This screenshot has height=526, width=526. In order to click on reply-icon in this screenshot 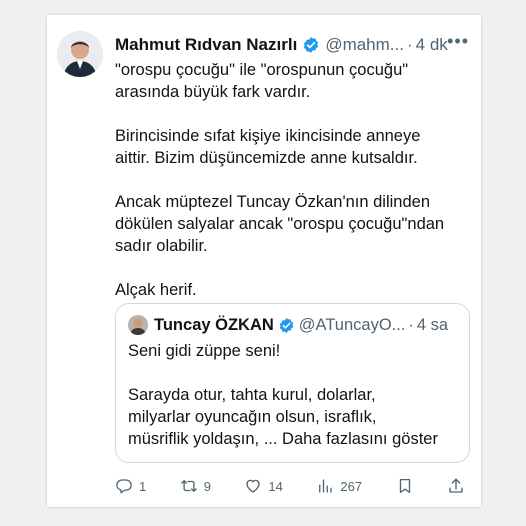, I will do `click(124, 486)`.